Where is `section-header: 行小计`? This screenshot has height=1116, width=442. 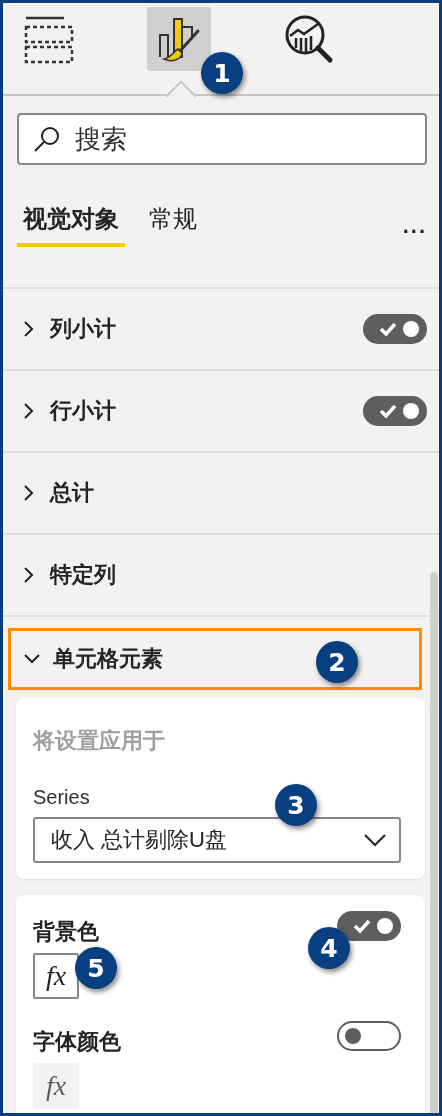
section-header: 行小计 is located at coordinates (221, 412).